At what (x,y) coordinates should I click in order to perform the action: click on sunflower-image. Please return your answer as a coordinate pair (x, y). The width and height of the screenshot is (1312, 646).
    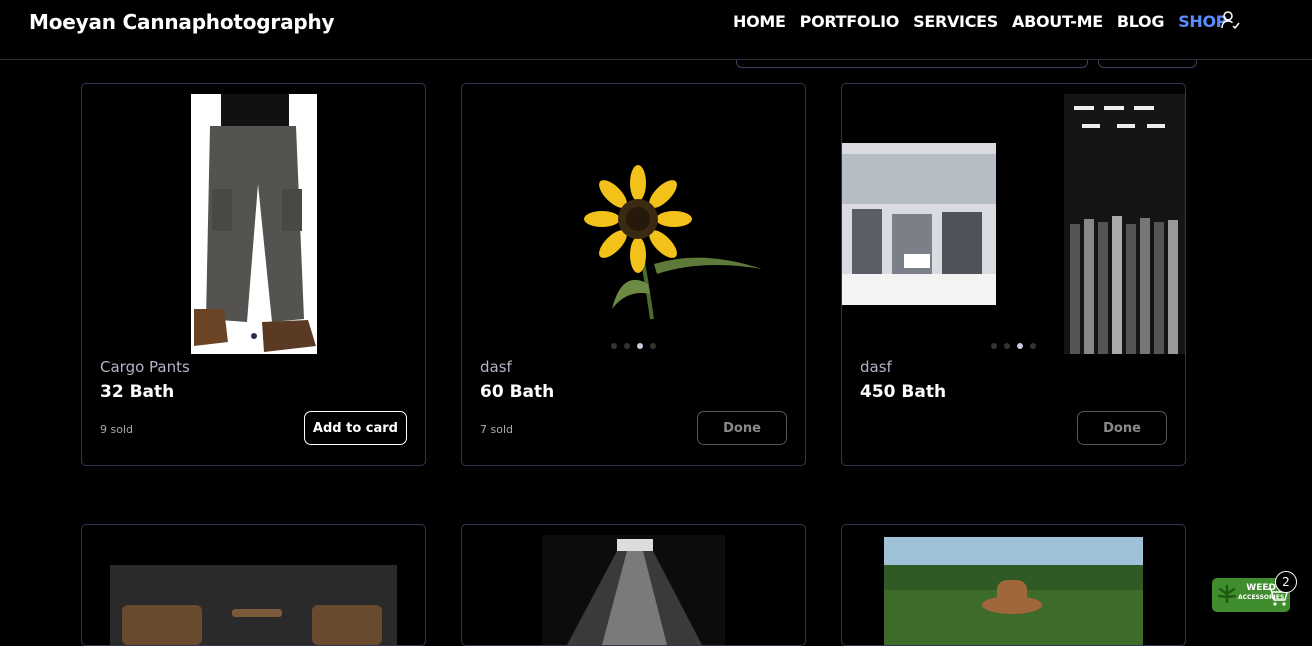
    Looking at the image, I should click on (633, 224).